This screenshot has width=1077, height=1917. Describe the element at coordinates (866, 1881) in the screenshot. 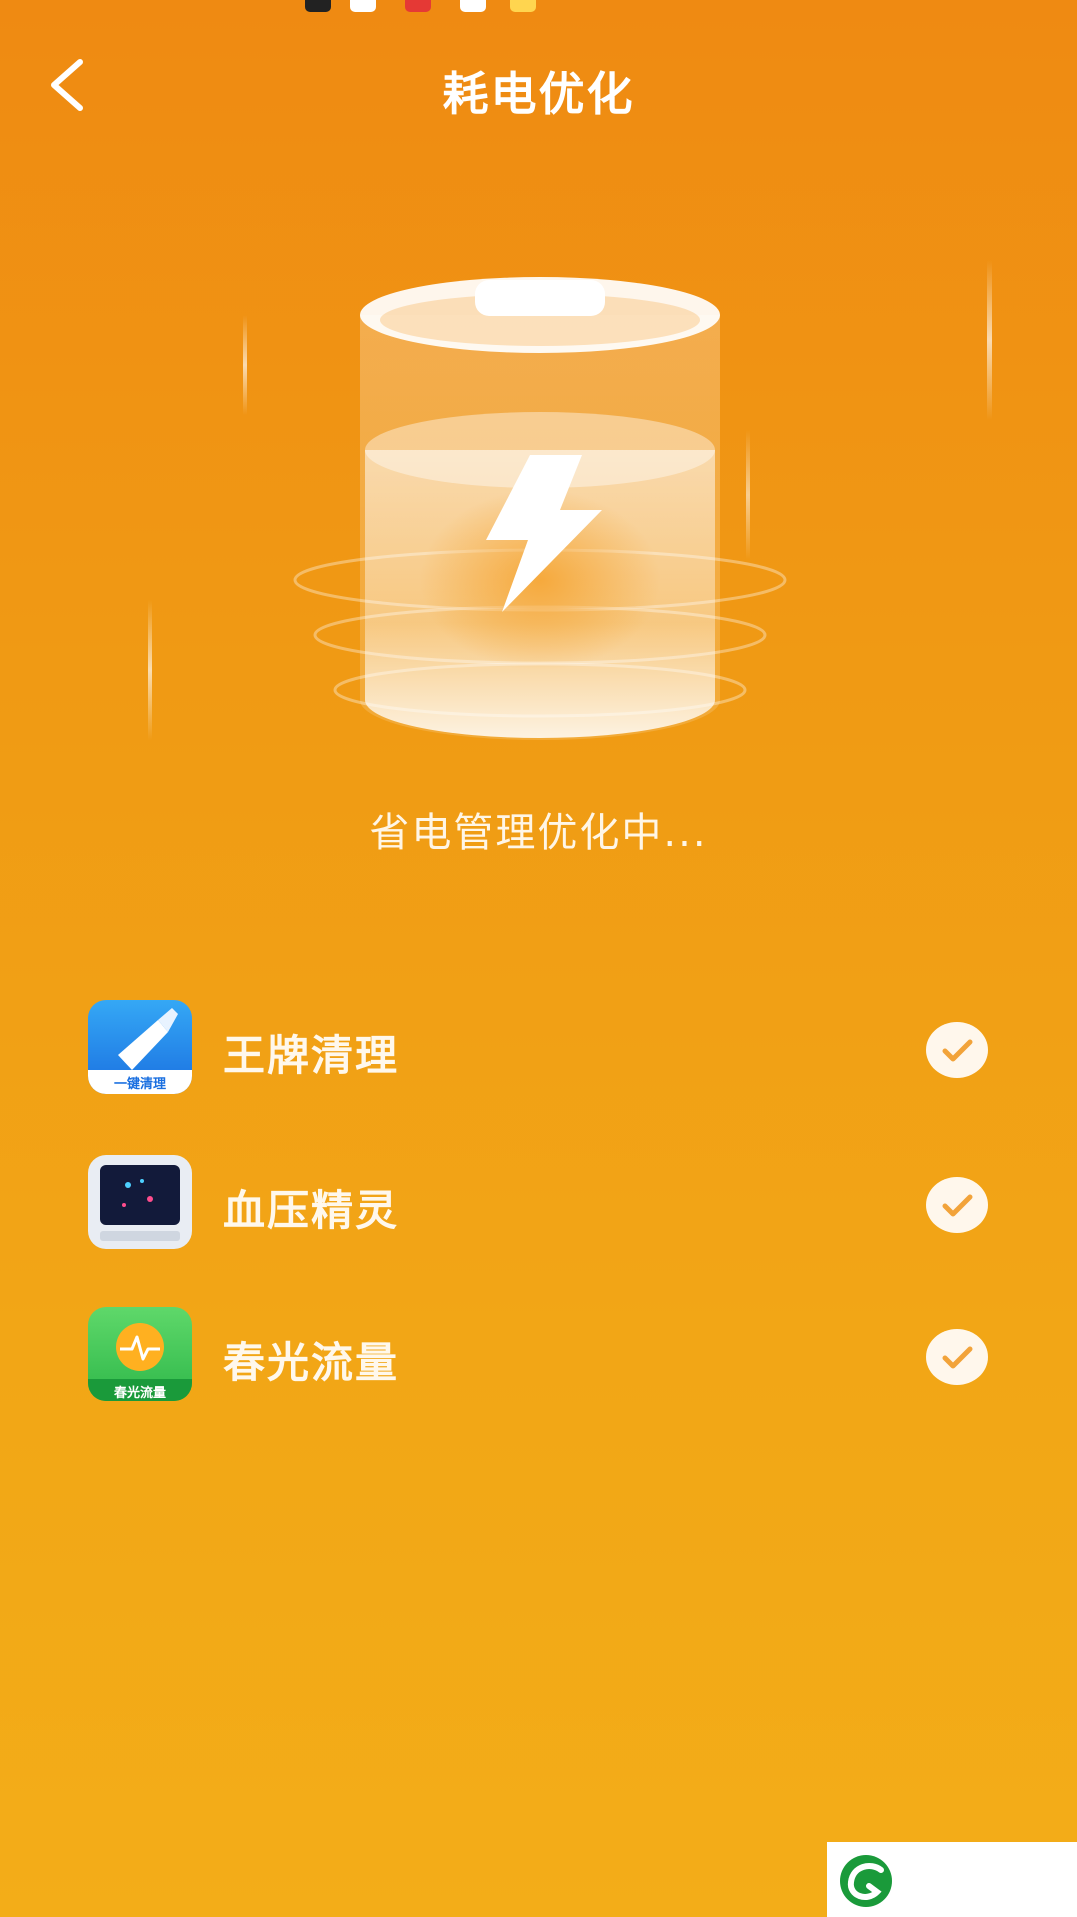

I see `leaf-logo-icon` at that location.